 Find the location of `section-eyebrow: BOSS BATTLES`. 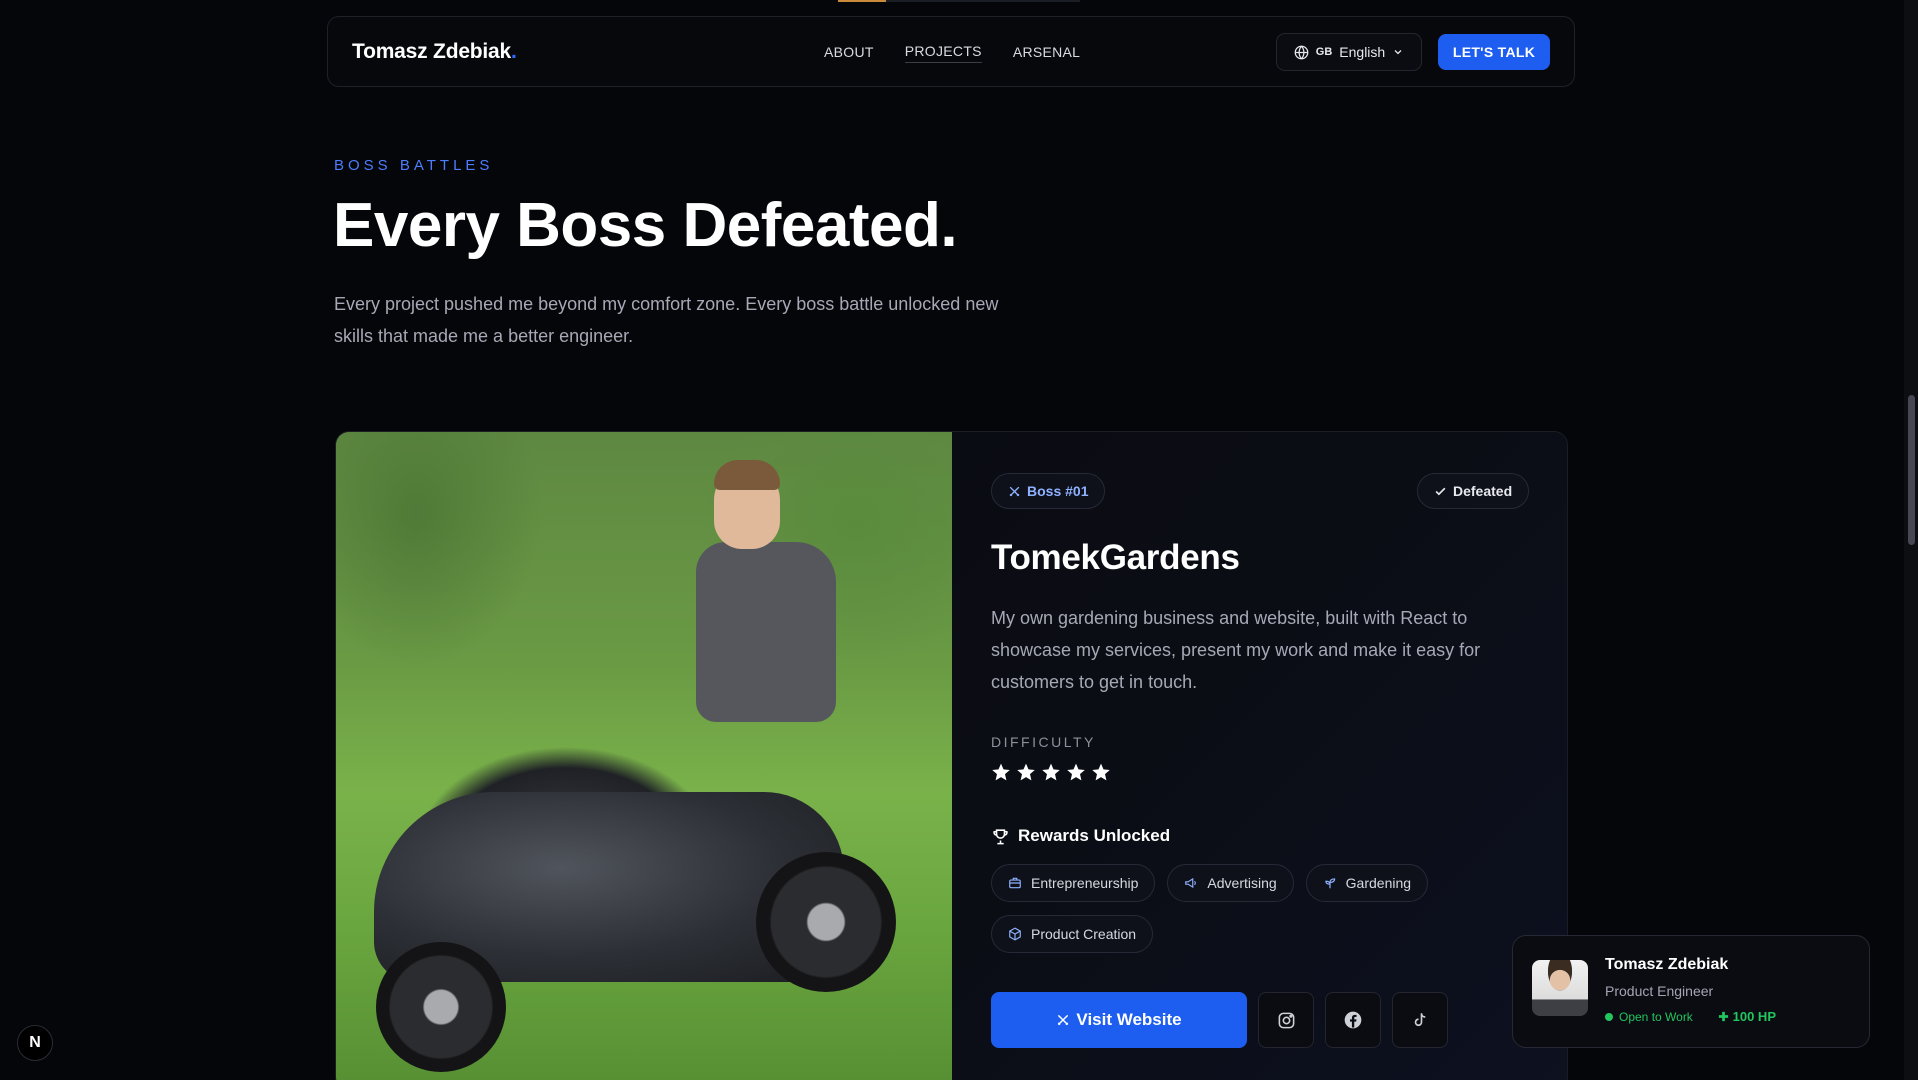

section-eyebrow: BOSS BATTLES is located at coordinates (414, 165).